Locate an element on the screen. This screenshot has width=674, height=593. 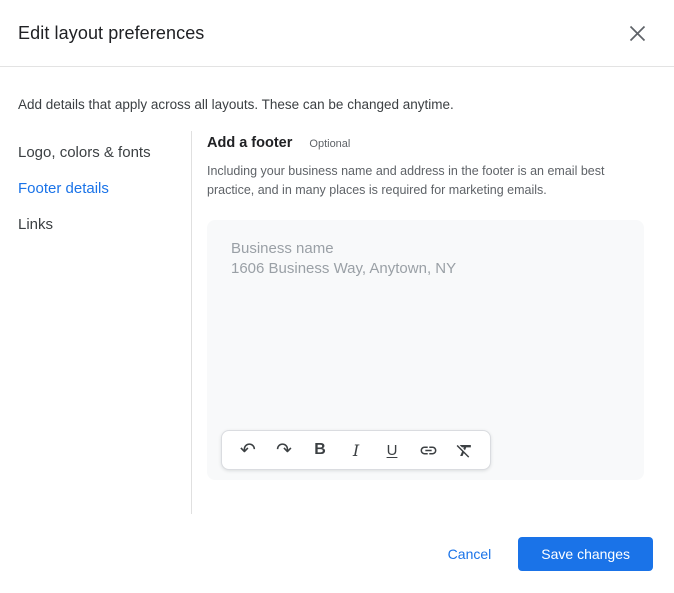
redo-button: ↷ is located at coordinates (284, 450).